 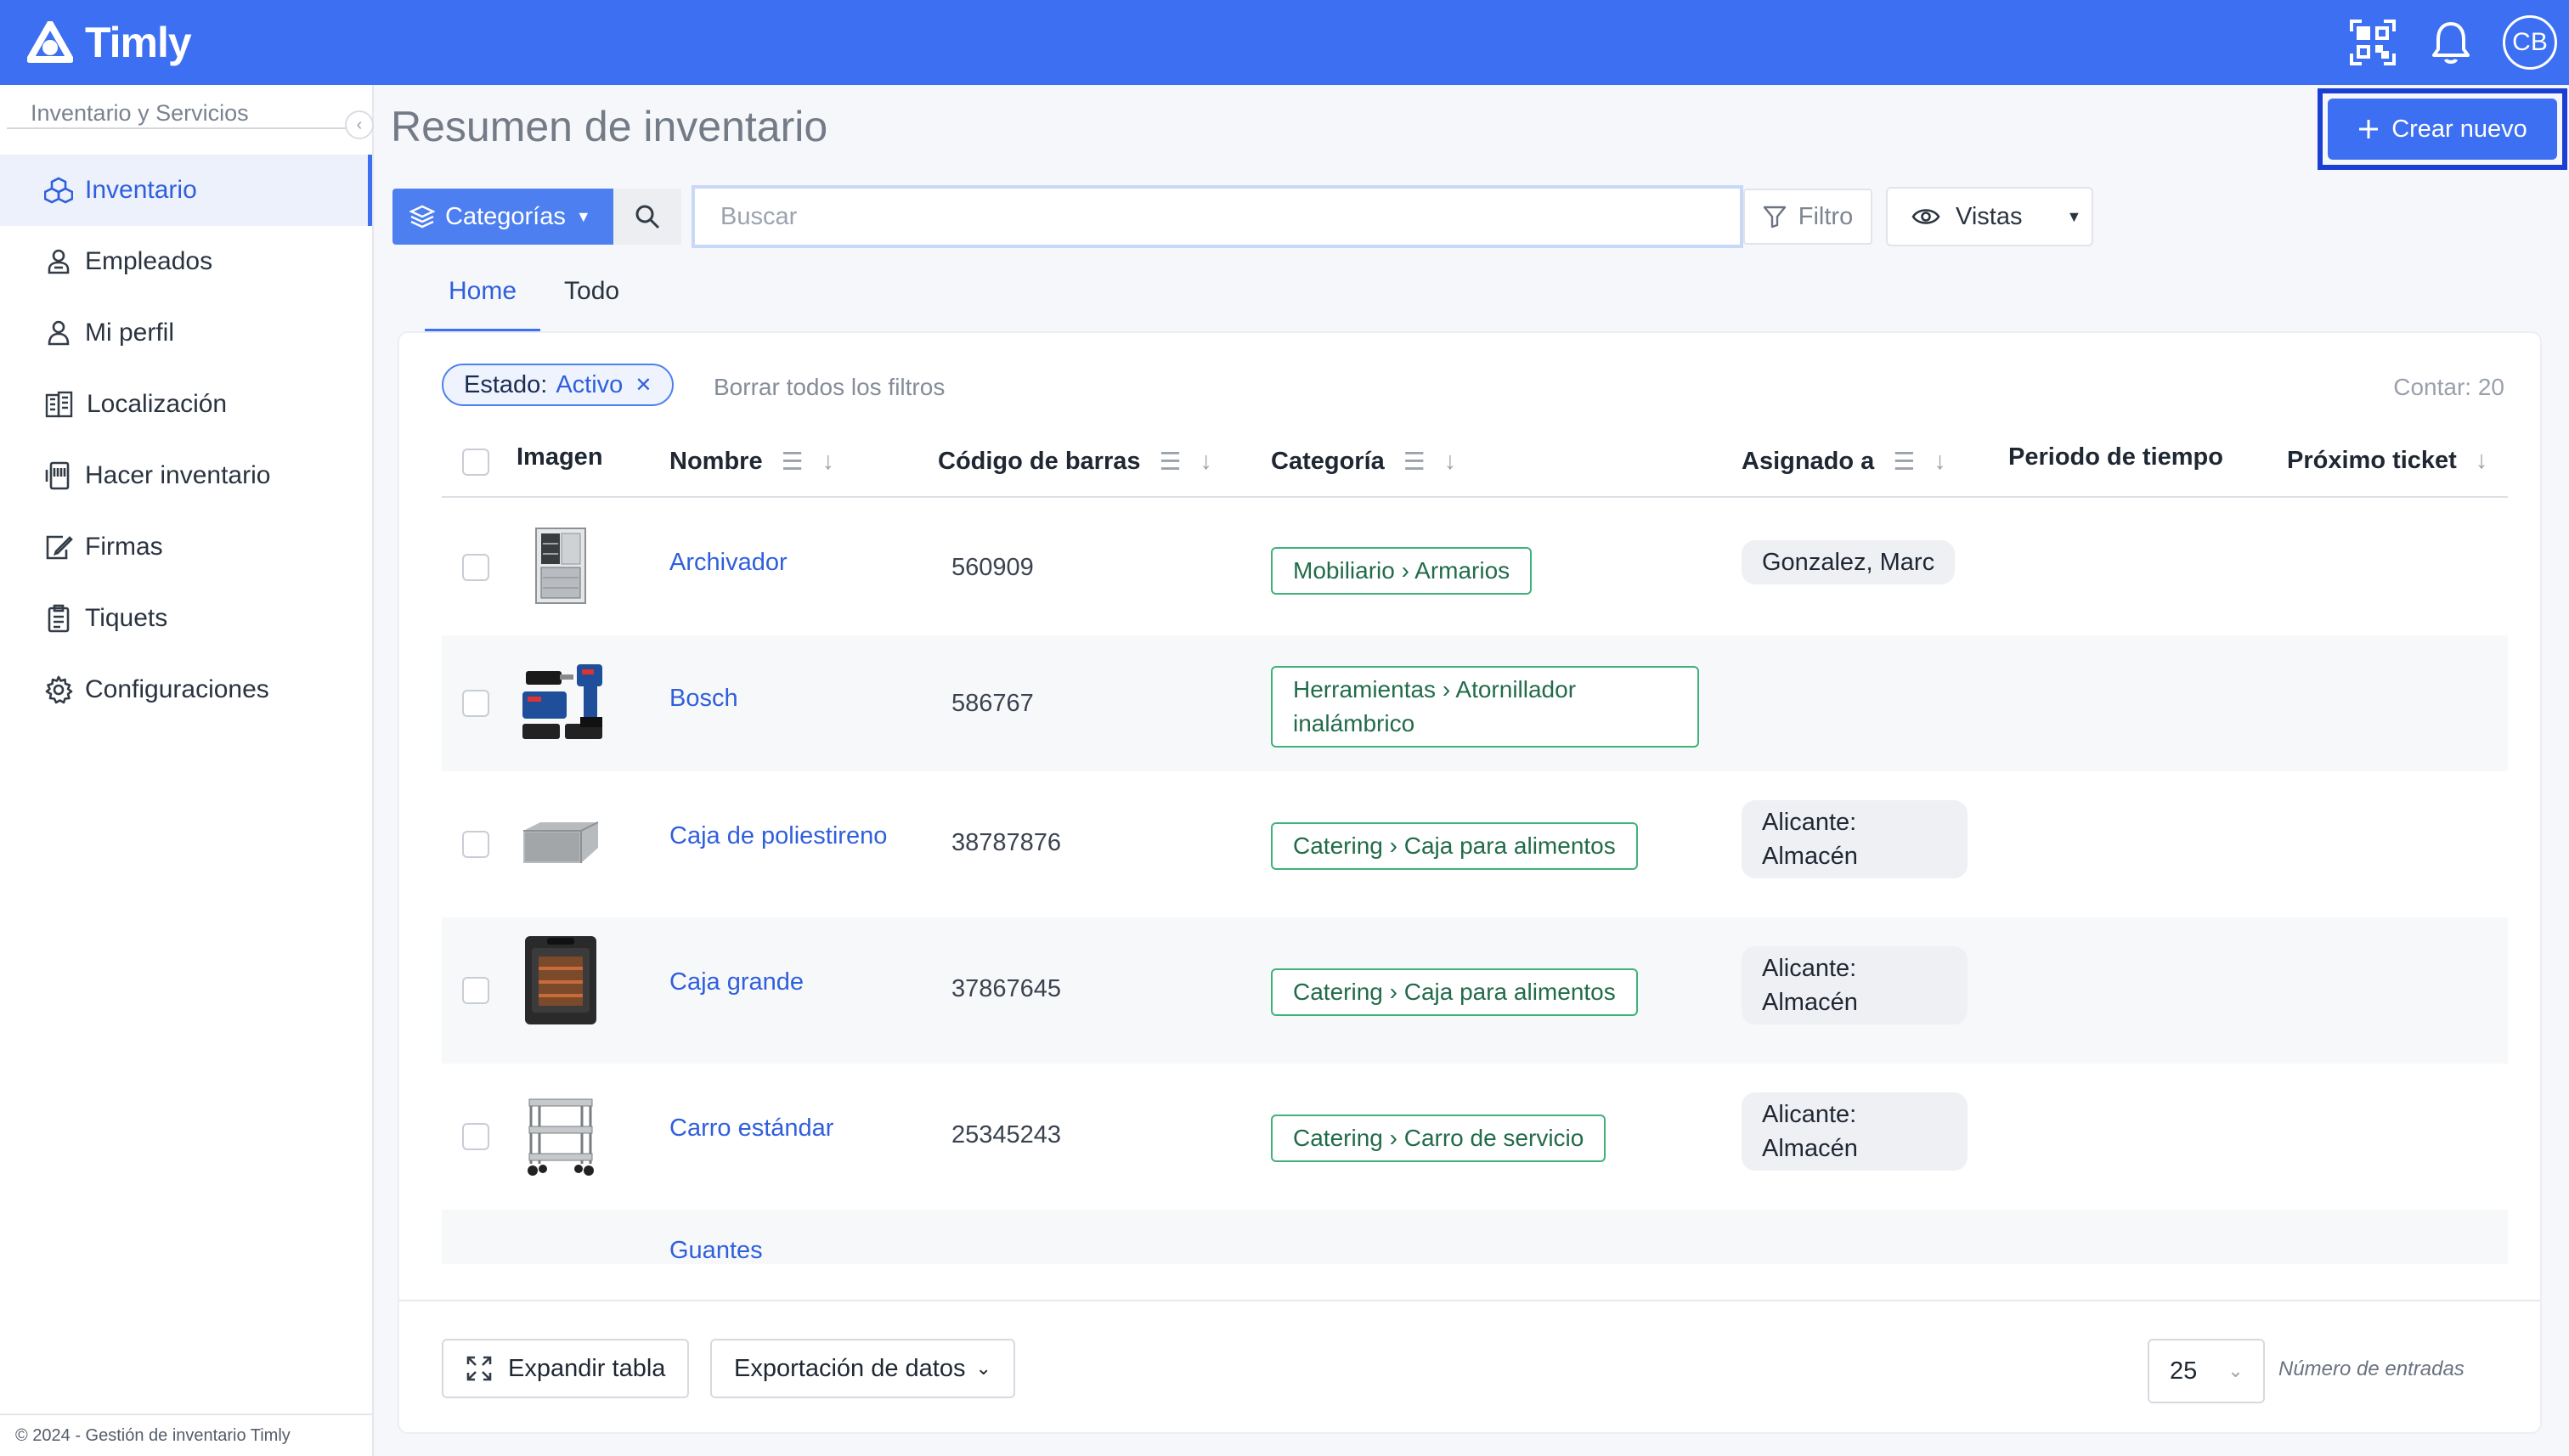 I want to click on column-header-assigned: Asignado a ☰ ↓, so click(x=1844, y=462).